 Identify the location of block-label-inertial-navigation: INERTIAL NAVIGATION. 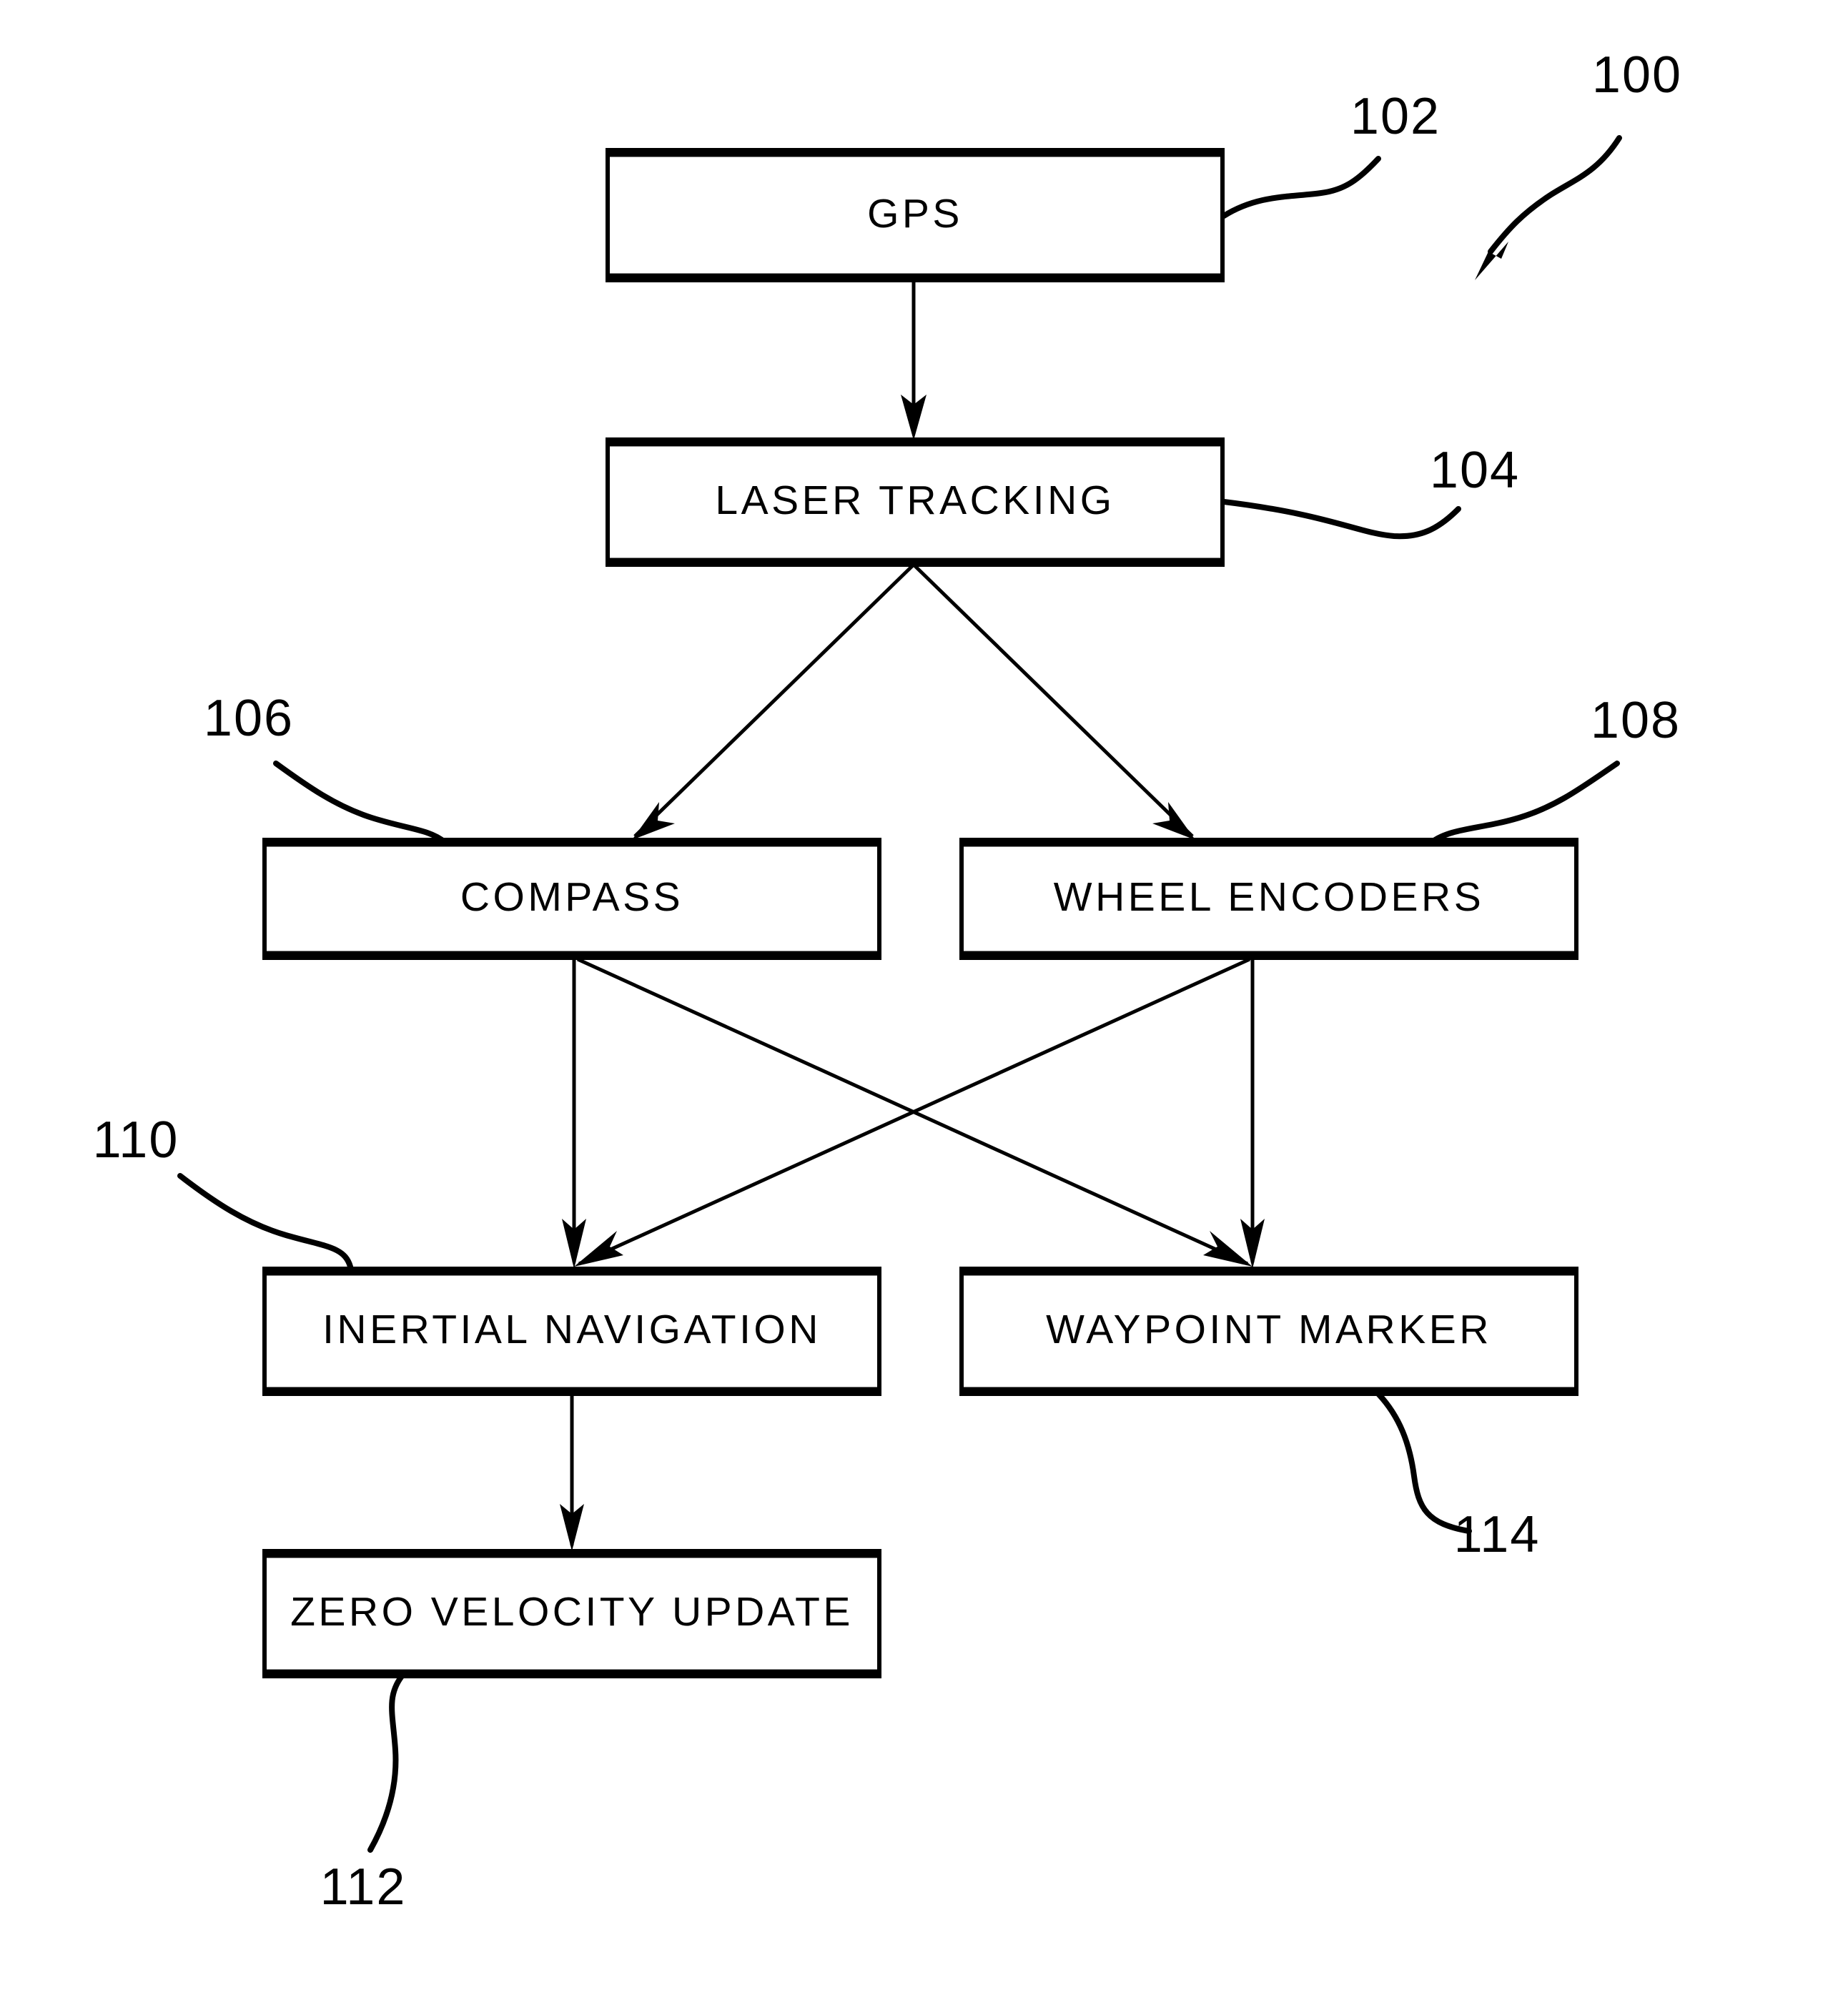
(571, 1329).